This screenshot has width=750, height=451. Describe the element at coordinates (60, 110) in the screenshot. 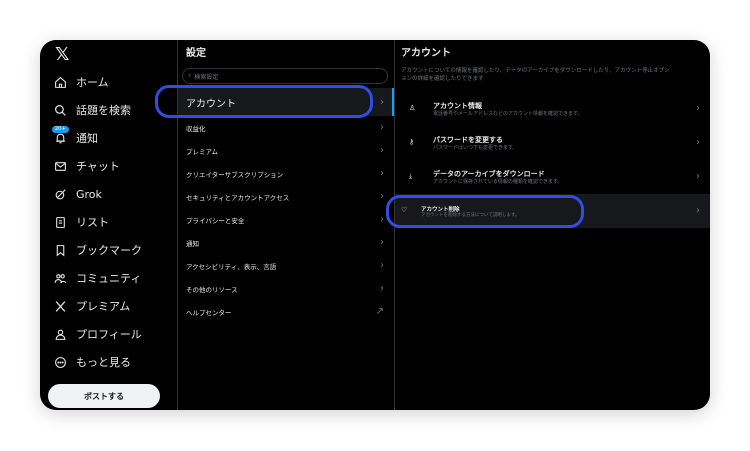

I see `search-icon` at that location.